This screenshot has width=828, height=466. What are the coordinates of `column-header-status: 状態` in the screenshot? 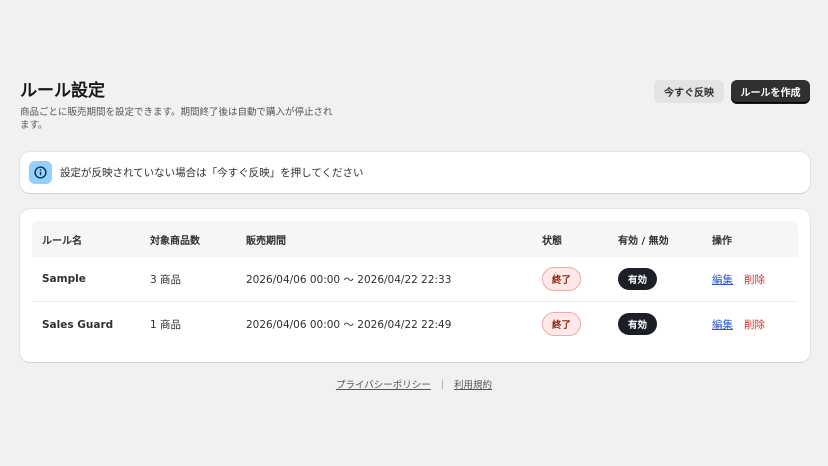 It's located at (552, 241).